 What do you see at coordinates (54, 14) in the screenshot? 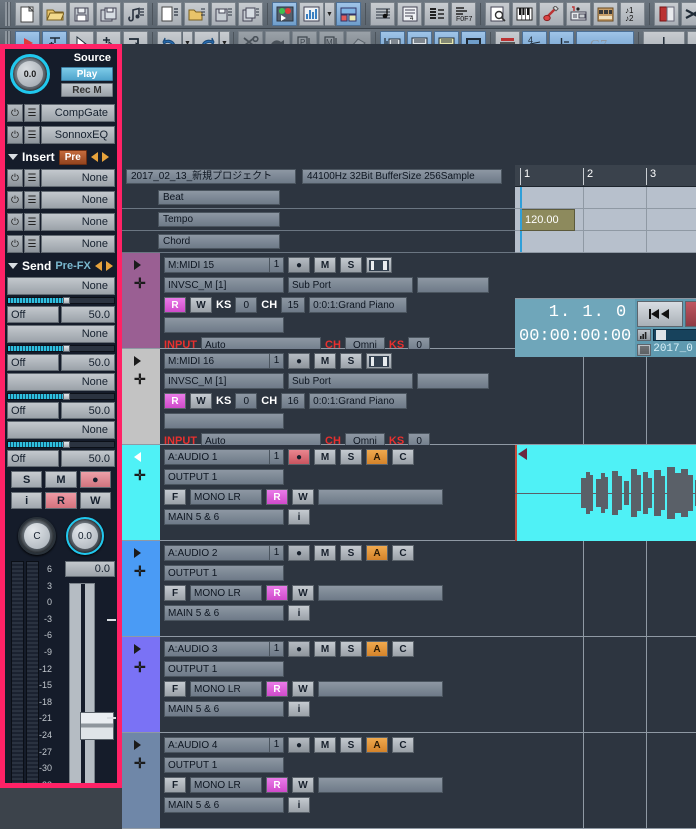
I see `open-file-icon` at bounding box center [54, 14].